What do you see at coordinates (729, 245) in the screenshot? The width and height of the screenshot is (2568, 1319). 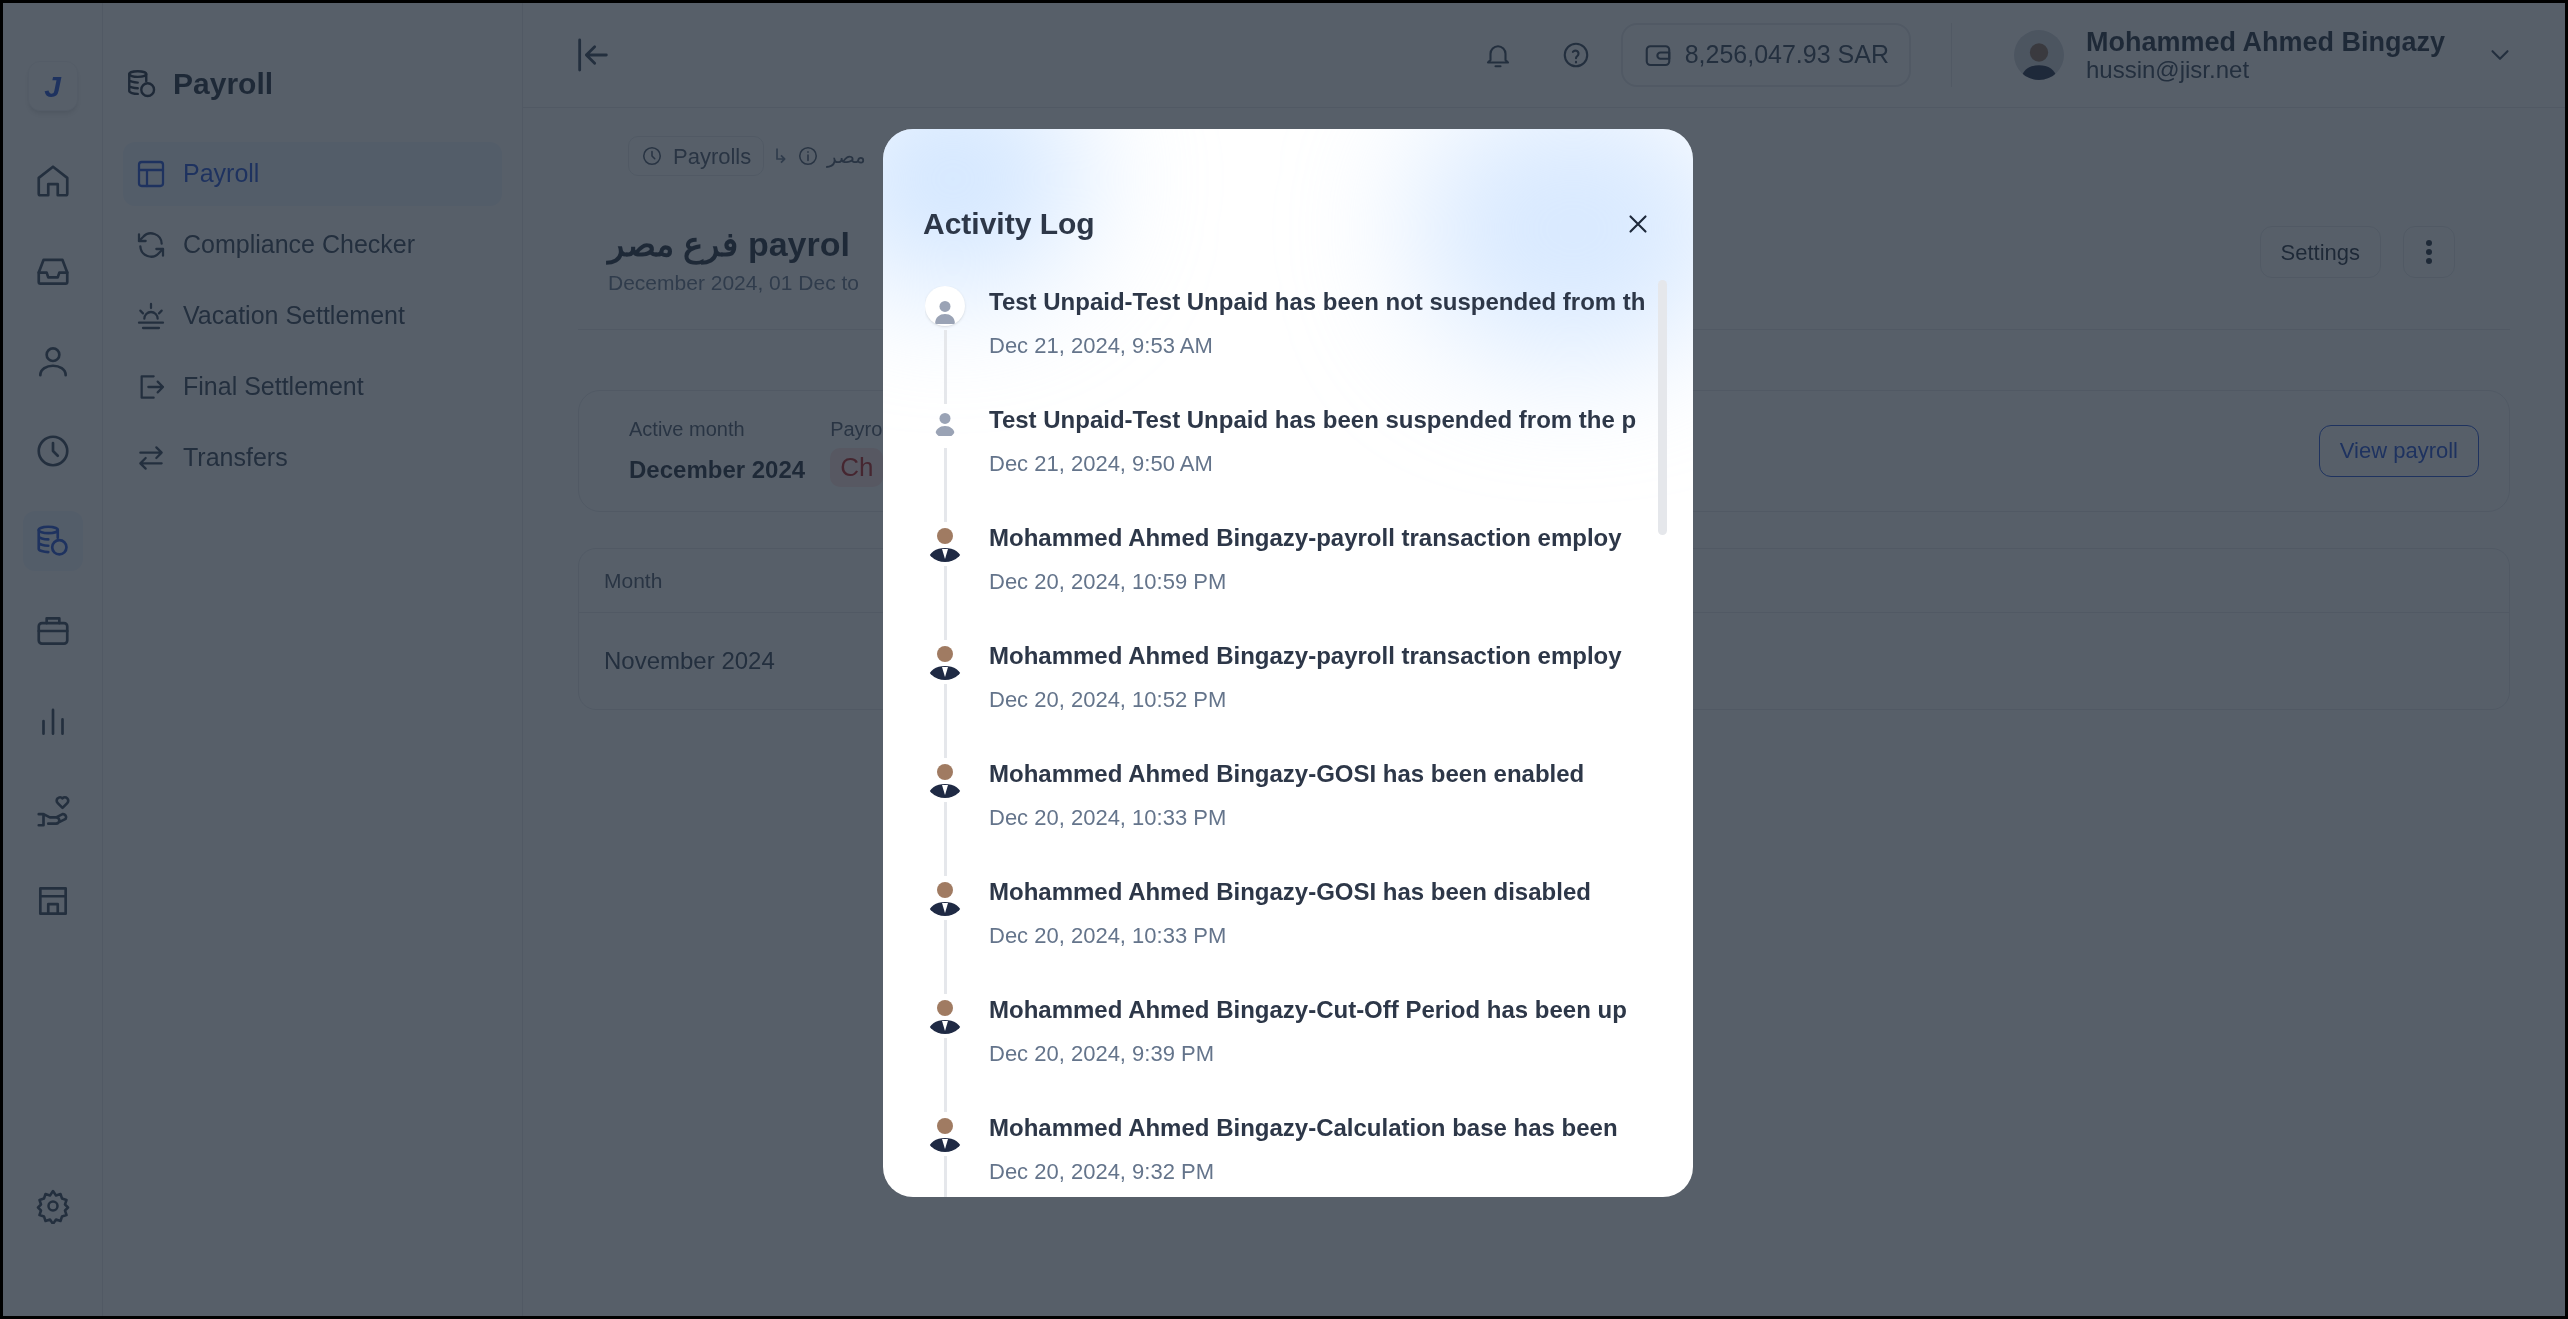 I see `page-title: فرع مصر payrol` at bounding box center [729, 245].